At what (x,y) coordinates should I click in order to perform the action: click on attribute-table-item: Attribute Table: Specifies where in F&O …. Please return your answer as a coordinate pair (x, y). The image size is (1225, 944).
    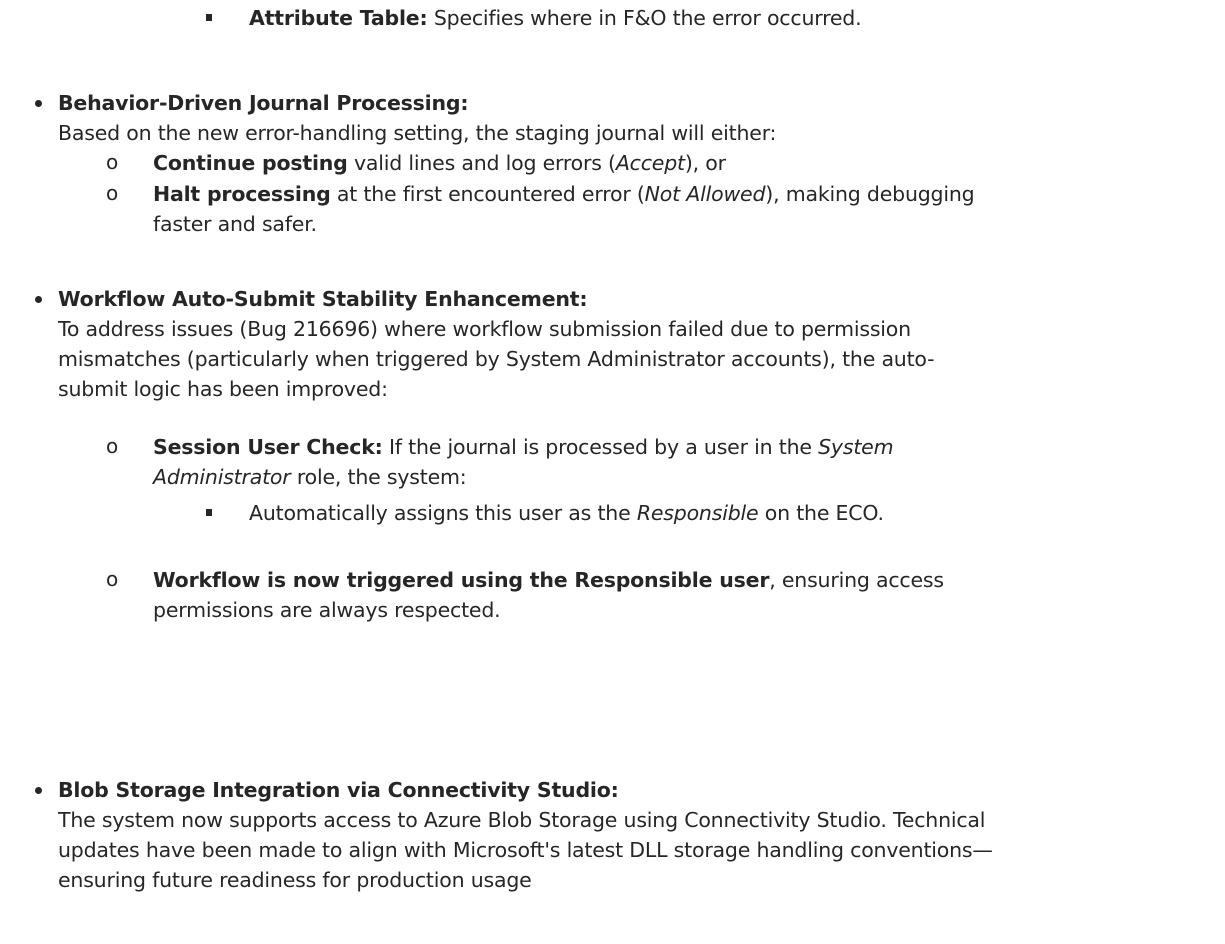
    Looking at the image, I should click on (555, 18).